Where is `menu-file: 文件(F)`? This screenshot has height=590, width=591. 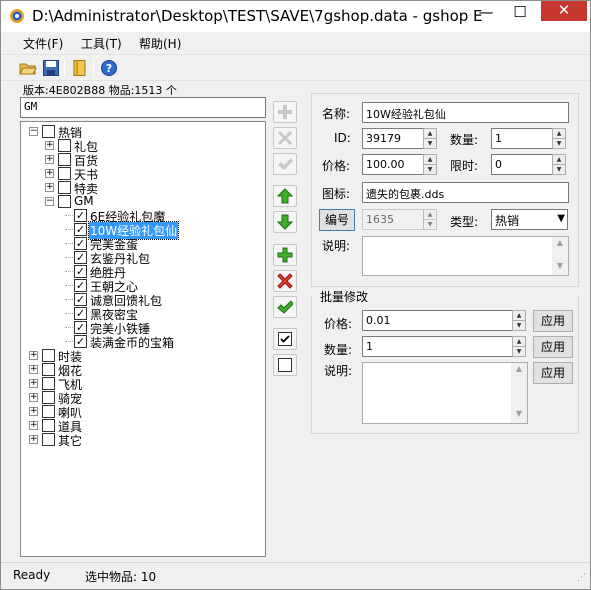 menu-file: 文件(F) is located at coordinates (43, 43).